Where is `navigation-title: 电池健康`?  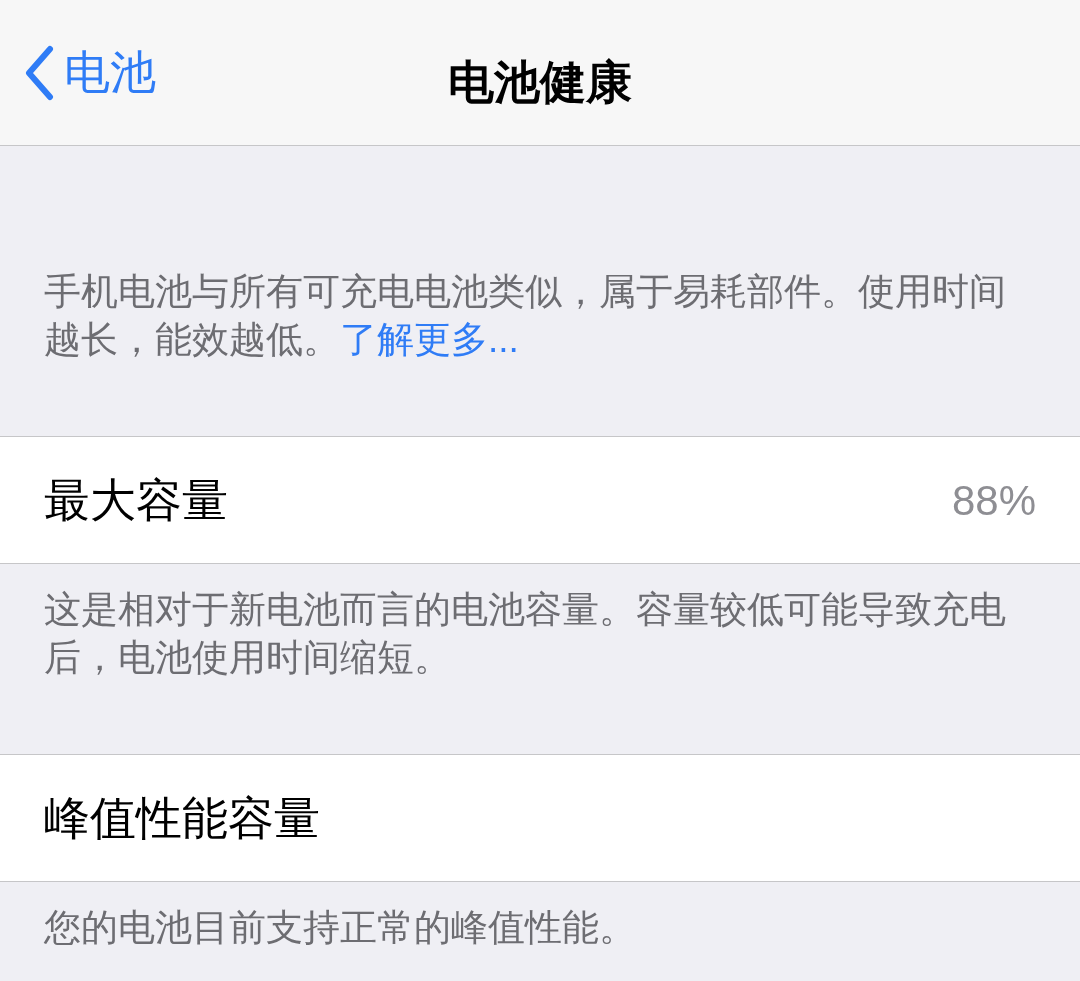 navigation-title: 电池健康 is located at coordinates (540, 82).